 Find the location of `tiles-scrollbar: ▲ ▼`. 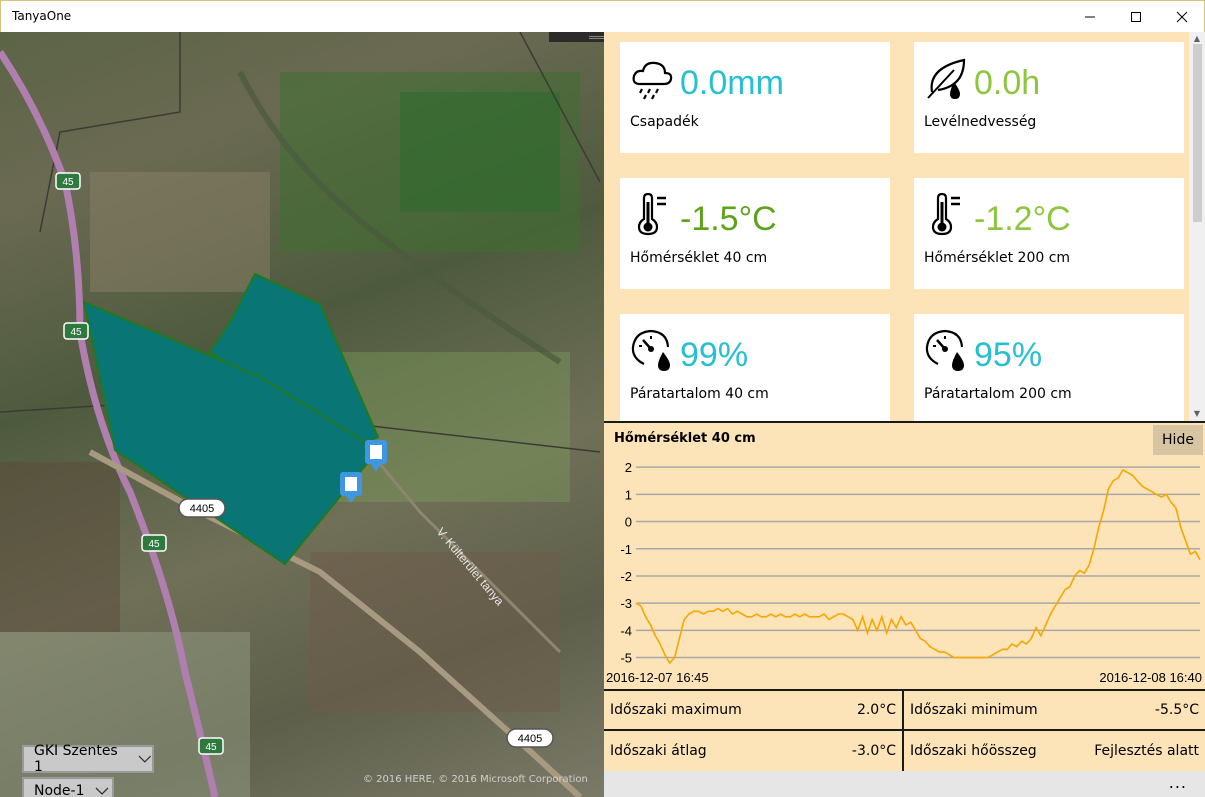

tiles-scrollbar: ▲ ▼ is located at coordinates (1197, 226).